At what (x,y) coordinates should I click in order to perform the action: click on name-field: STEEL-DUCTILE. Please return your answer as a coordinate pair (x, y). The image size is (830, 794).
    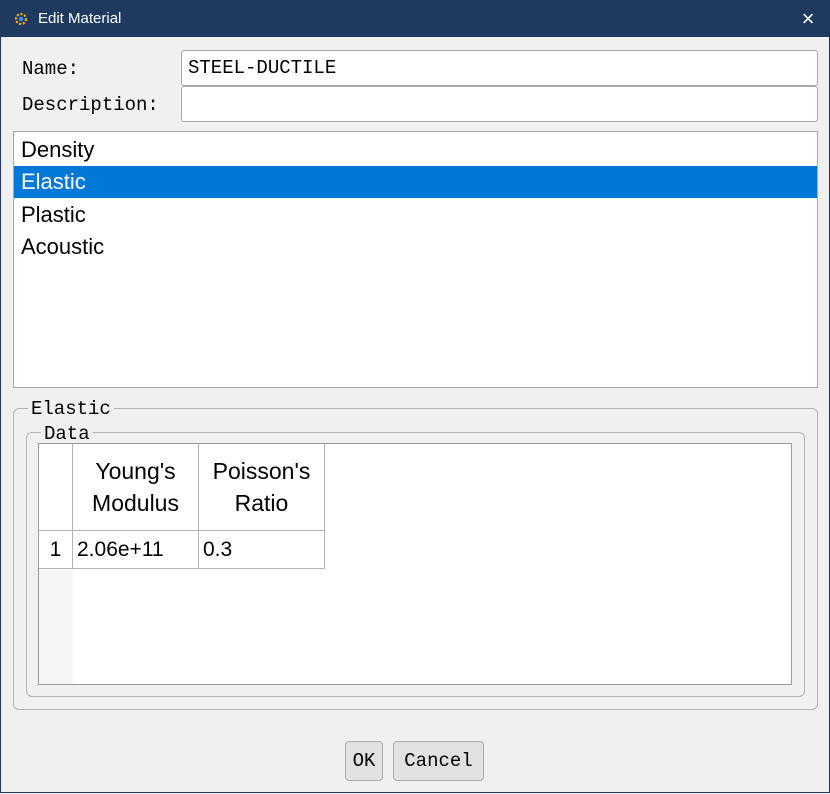
    Looking at the image, I should click on (499, 68).